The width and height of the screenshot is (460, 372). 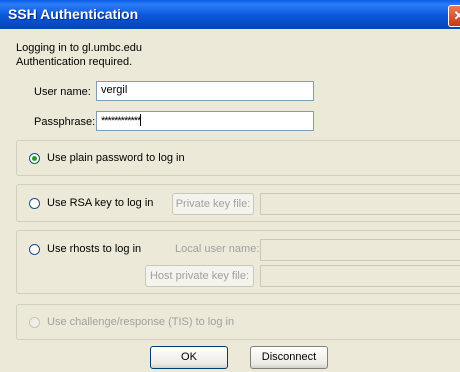 I want to click on rsa-key-option: Use RSA key to log in, so click(x=91, y=203).